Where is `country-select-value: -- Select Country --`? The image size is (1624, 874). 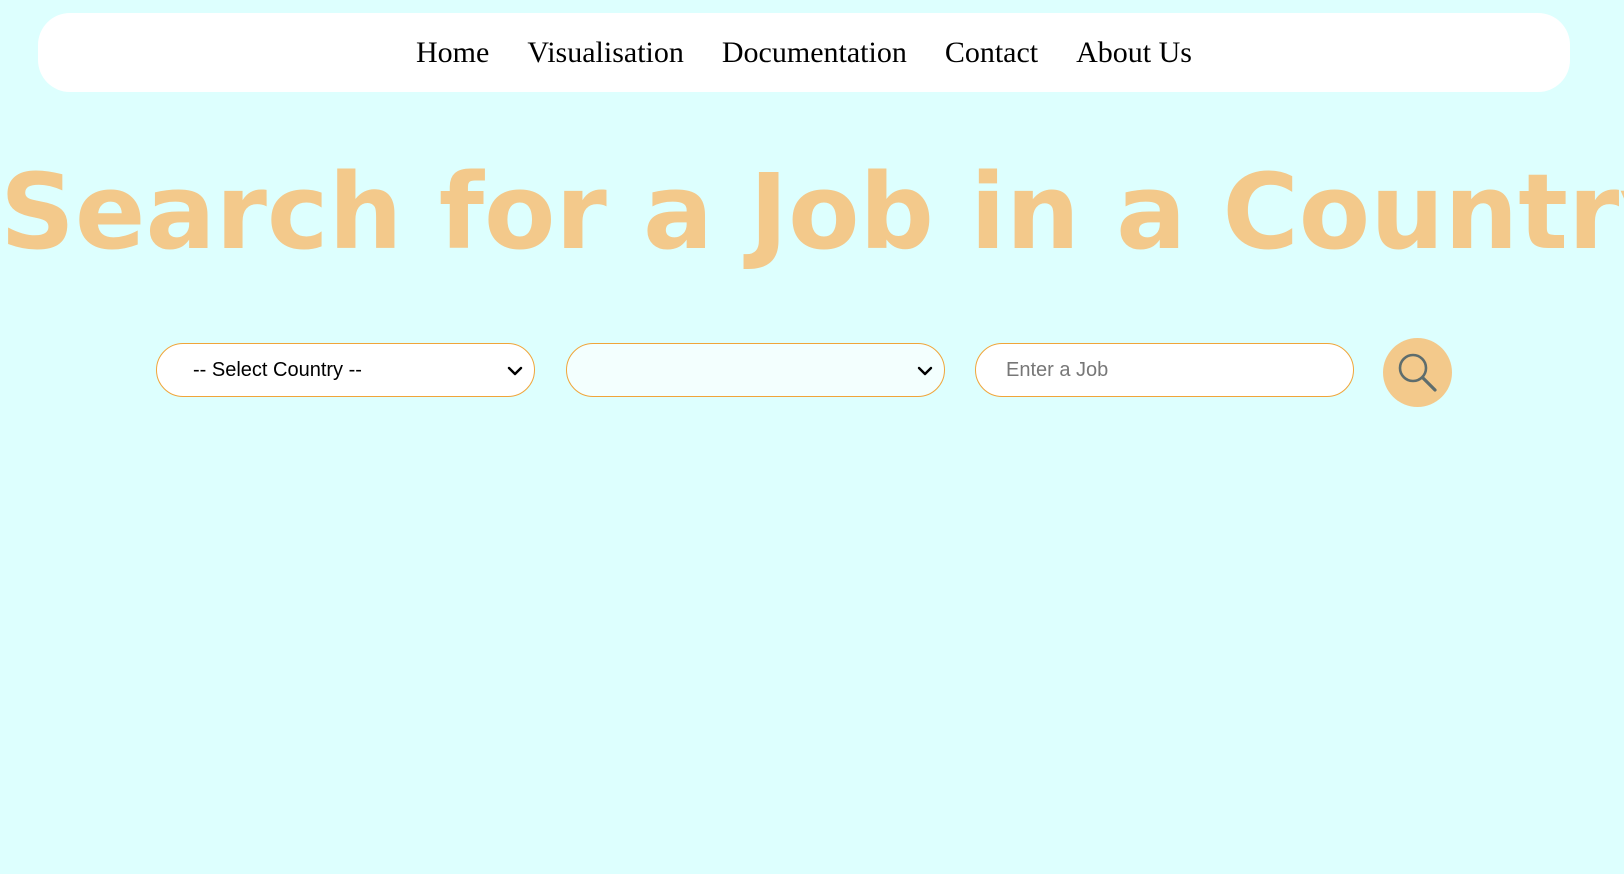 country-select-value: -- Select Country -- is located at coordinates (277, 369).